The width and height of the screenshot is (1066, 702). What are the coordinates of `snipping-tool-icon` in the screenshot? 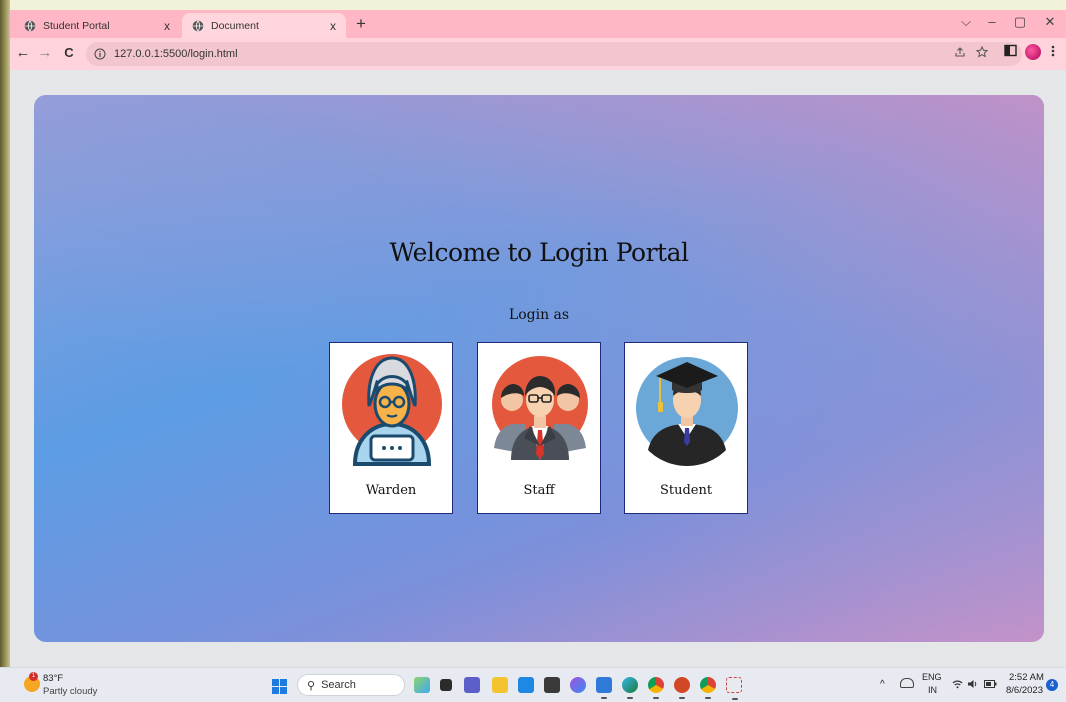 It's located at (734, 688).